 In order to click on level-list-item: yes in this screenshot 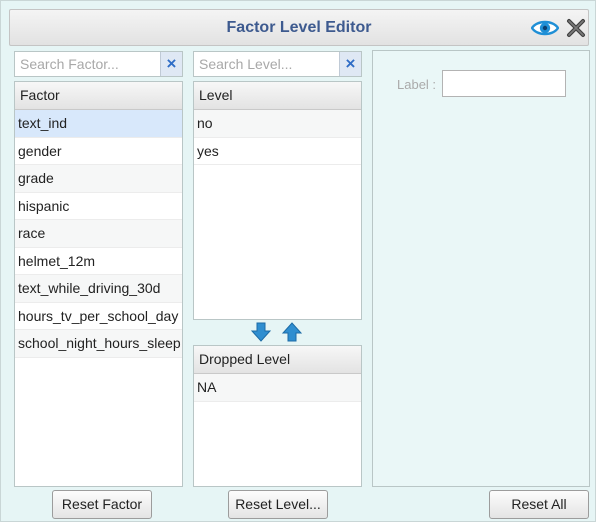, I will do `click(277, 151)`.